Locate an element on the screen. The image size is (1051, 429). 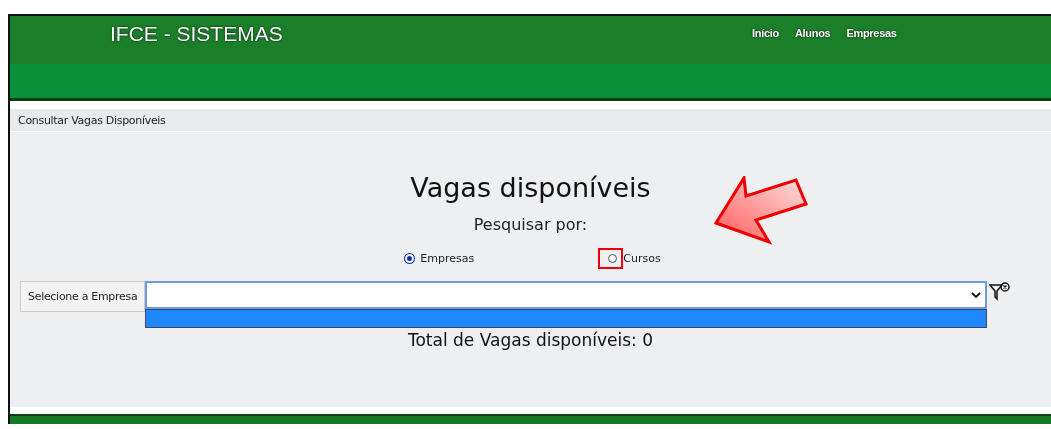
radio-label: Cursos is located at coordinates (642, 258).